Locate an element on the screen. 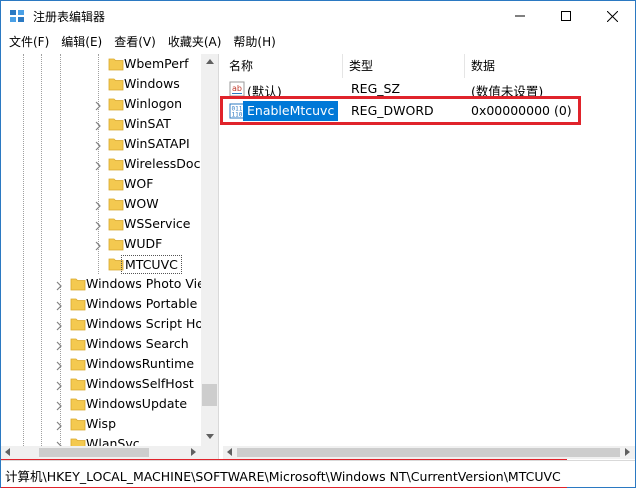 The image size is (636, 488). tree-item-label: WinSAT is located at coordinates (147, 123).